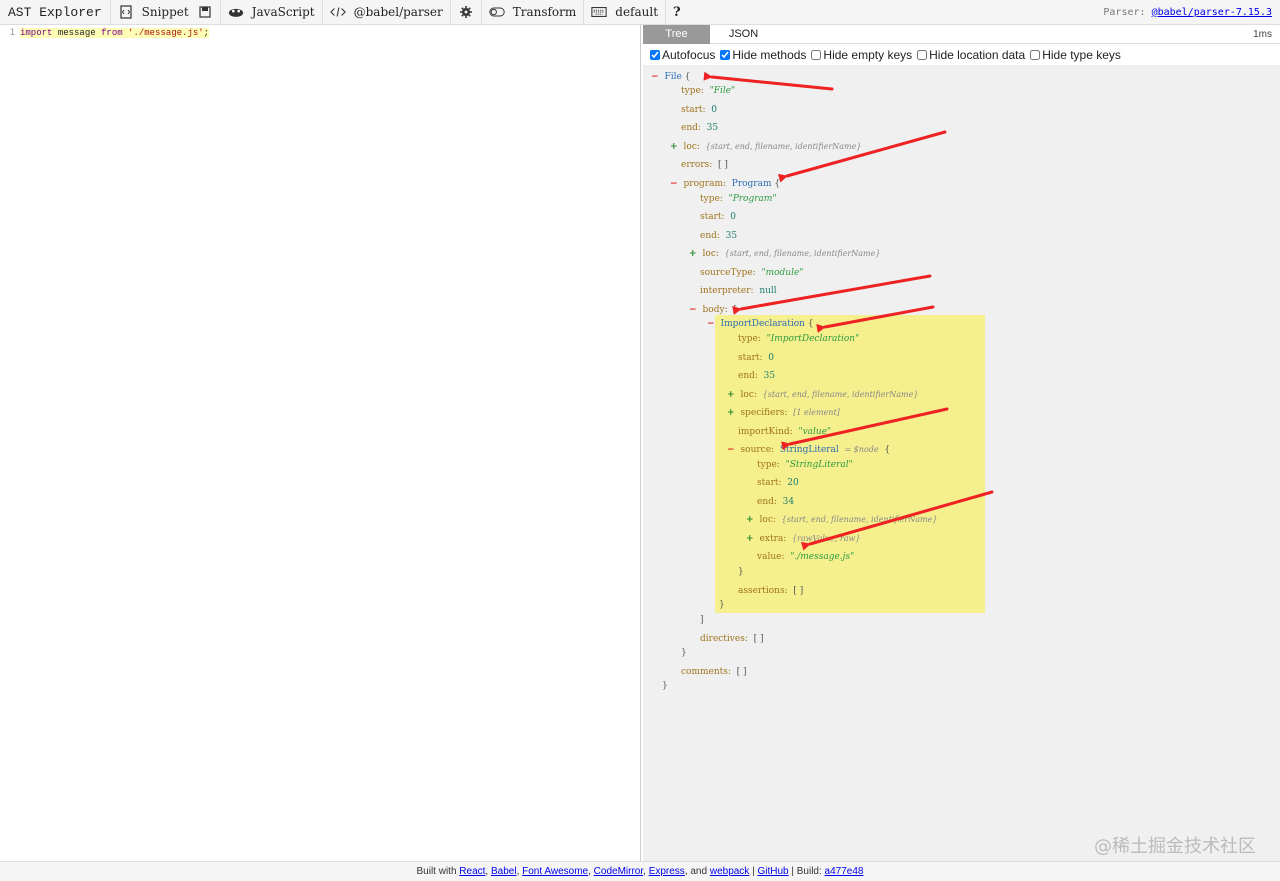 The image size is (1280, 881). What do you see at coordinates (803, 539) in the screenshot?
I see `tree-prop-extra: + extra: {rawValue, raw}` at bounding box center [803, 539].